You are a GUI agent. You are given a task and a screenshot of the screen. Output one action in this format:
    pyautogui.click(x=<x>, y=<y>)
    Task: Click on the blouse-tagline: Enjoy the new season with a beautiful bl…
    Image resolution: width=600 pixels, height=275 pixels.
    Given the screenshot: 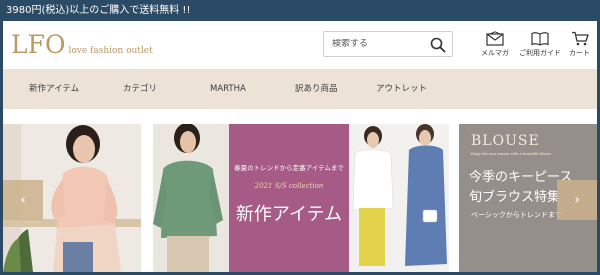 What is the action you would take?
    pyautogui.click(x=511, y=154)
    